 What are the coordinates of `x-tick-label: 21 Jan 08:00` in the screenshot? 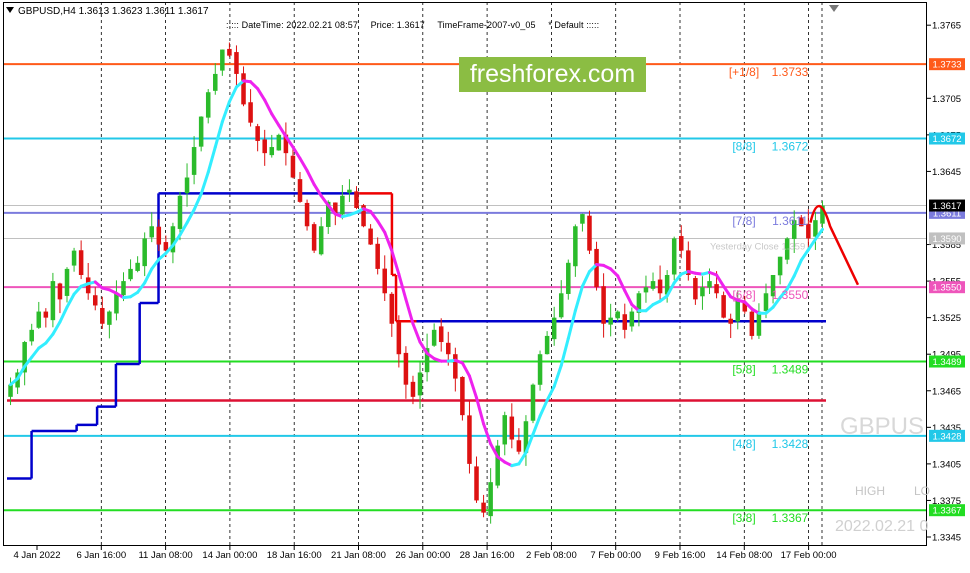 It's located at (358, 555).